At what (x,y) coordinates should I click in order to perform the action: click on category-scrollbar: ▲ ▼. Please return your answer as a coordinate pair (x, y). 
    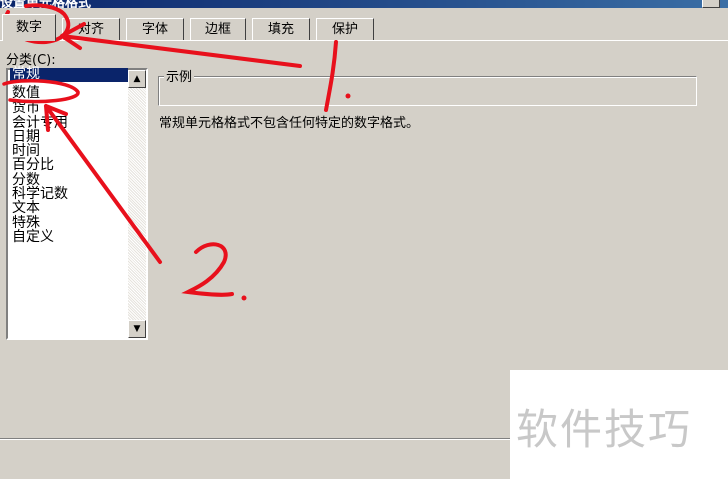
    Looking at the image, I should click on (137, 204).